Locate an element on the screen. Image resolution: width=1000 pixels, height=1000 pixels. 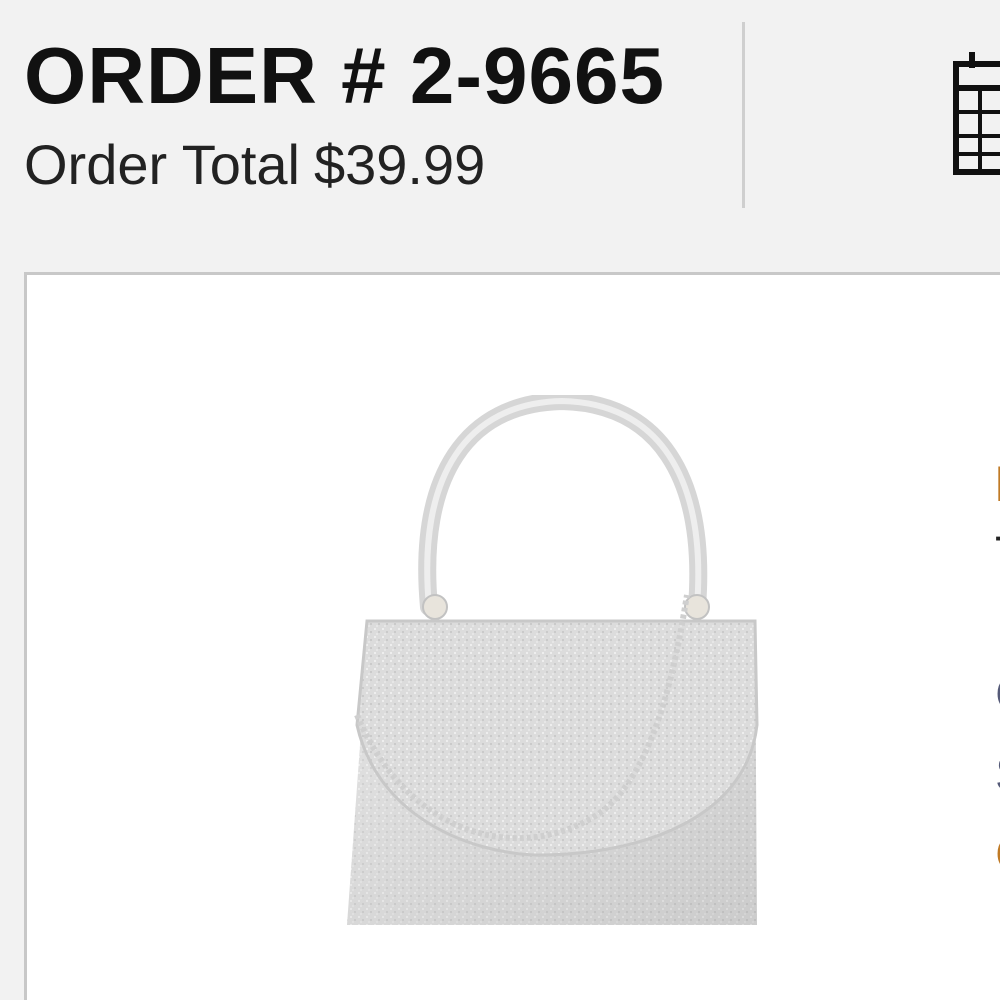
product-qty-partial: C is located at coordinates (997, 854).